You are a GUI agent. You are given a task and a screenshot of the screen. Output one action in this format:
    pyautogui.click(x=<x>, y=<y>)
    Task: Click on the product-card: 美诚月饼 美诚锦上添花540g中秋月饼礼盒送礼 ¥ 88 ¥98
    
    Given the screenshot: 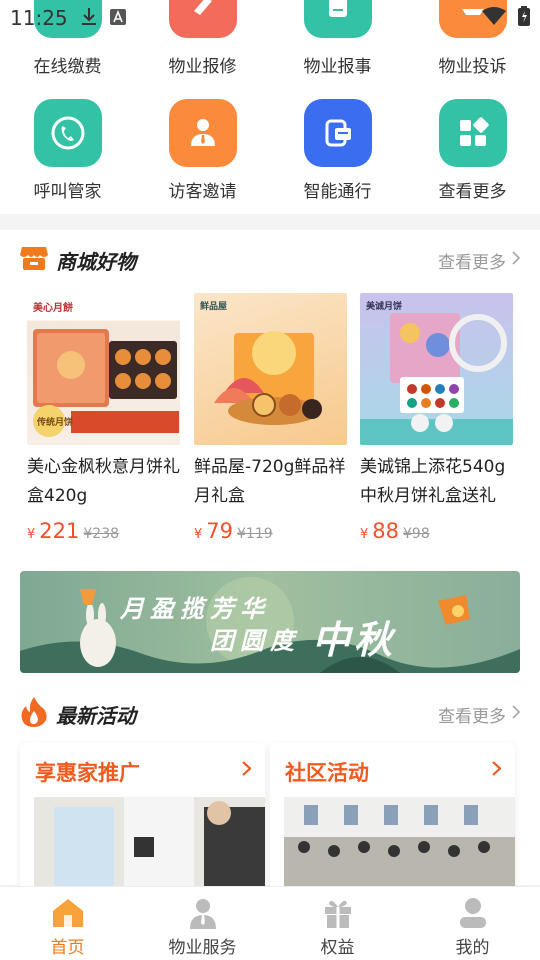 What is the action you would take?
    pyautogui.click(x=436, y=418)
    